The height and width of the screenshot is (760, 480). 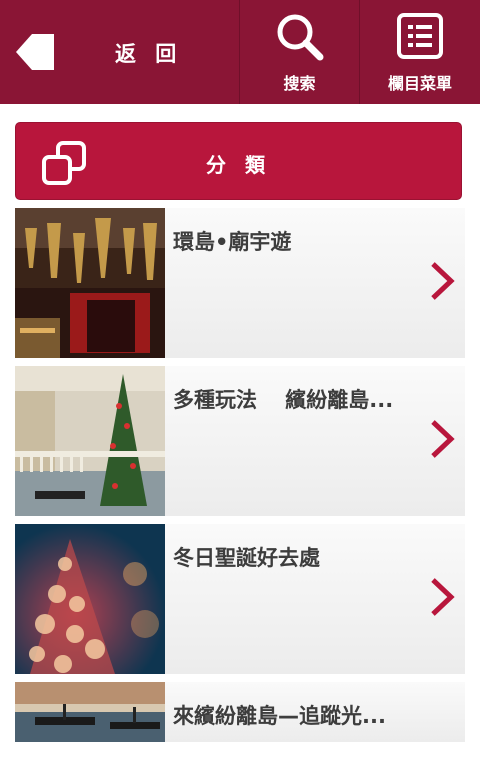 I want to click on temple-thumbnail, so click(x=90, y=283).